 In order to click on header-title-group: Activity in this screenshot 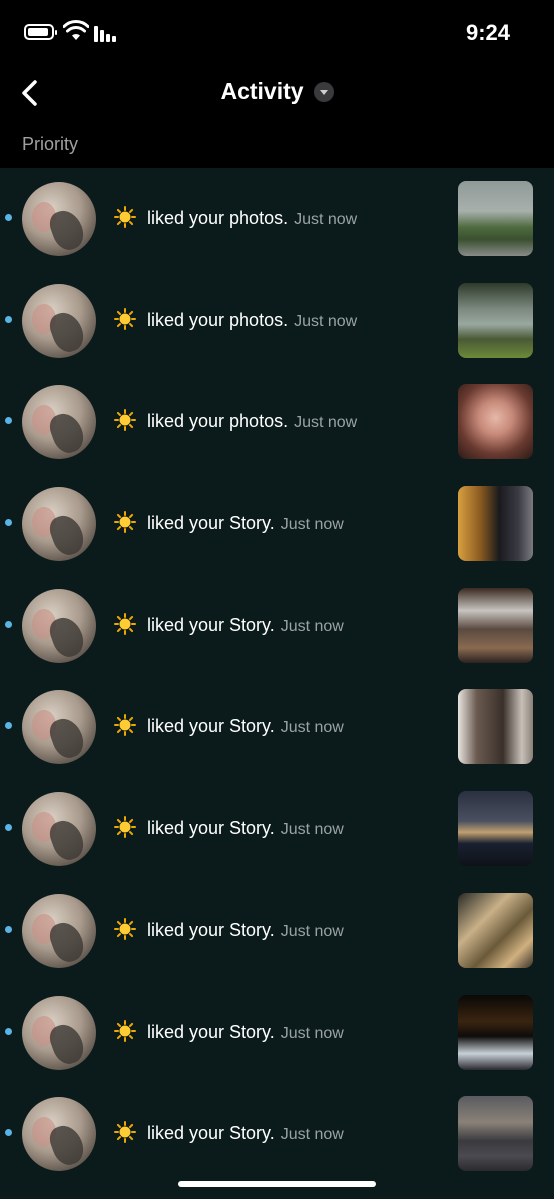, I will do `click(277, 94)`.